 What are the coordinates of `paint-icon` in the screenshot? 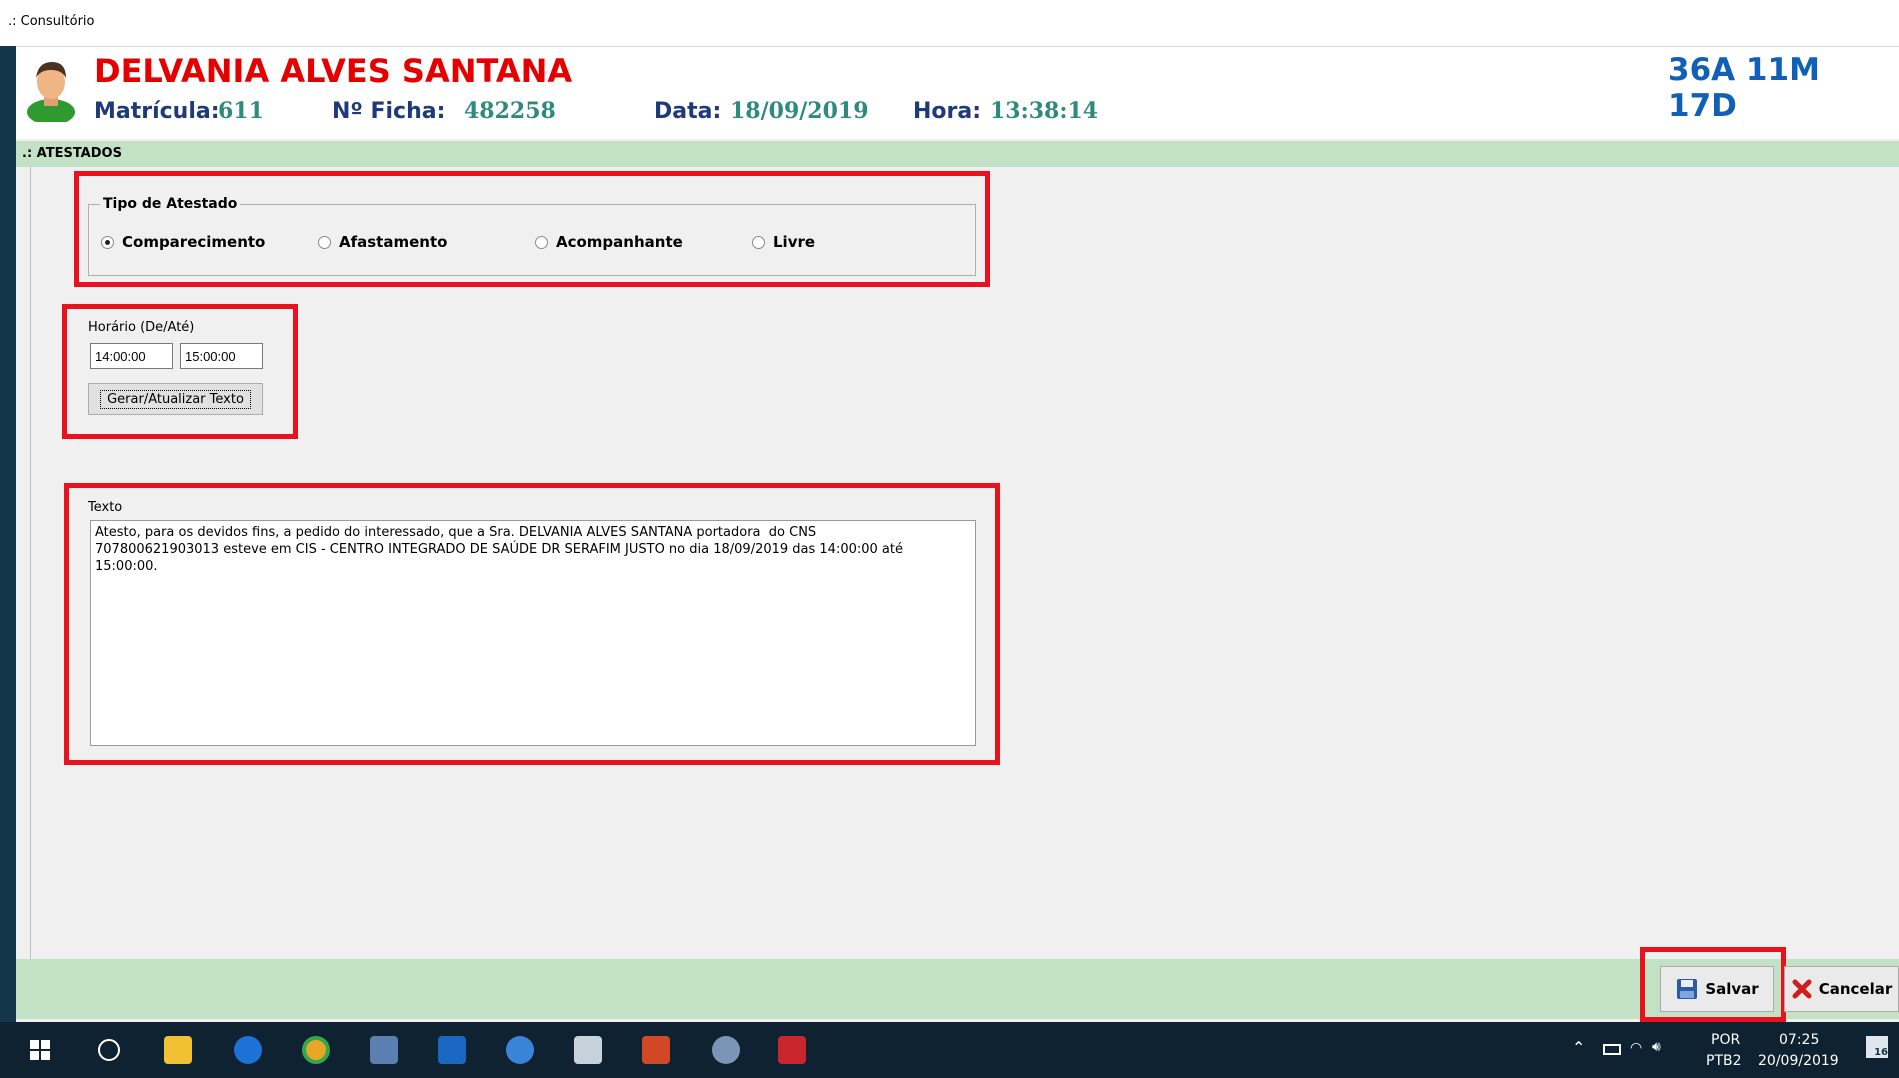 It's located at (726, 1050).